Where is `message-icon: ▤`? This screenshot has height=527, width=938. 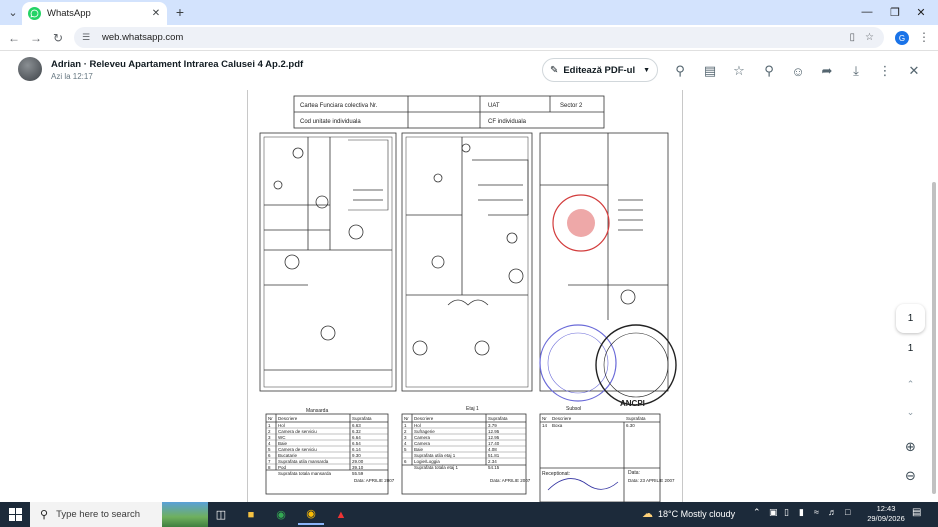
message-icon: ▤ is located at coordinates (710, 71).